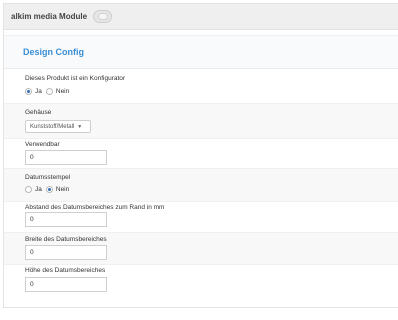 This screenshot has width=398, height=320. What do you see at coordinates (75, 78) in the screenshot?
I see `konfigurator-label: Dieses Produkt ist ein Konfigurator` at bounding box center [75, 78].